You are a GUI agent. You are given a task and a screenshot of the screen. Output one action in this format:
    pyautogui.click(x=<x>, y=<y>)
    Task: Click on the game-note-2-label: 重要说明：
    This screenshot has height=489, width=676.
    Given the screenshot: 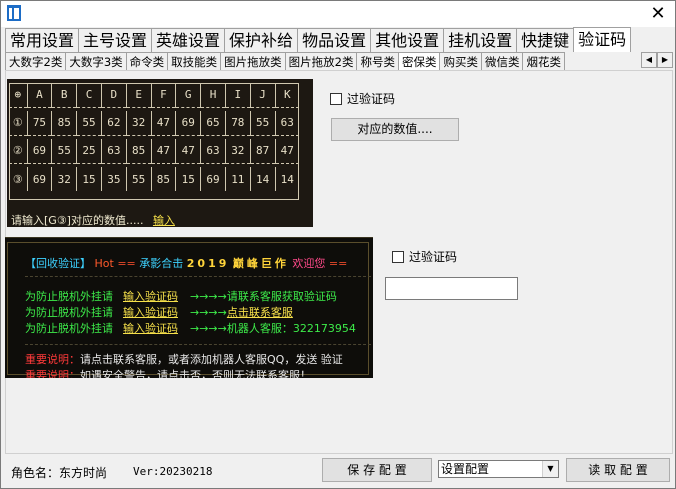 What is the action you would take?
    pyautogui.click(x=52, y=373)
    